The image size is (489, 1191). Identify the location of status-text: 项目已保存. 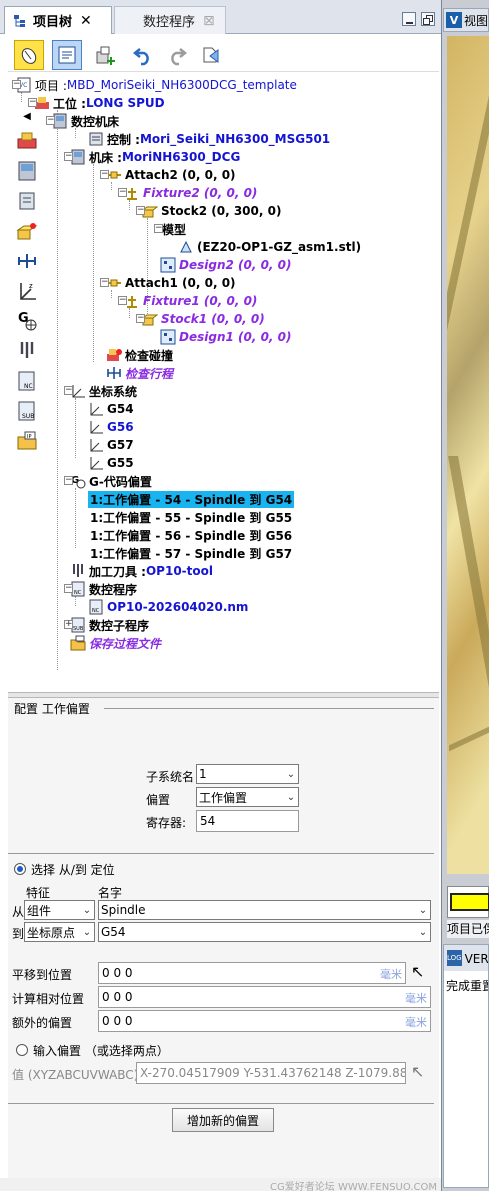
(468, 929).